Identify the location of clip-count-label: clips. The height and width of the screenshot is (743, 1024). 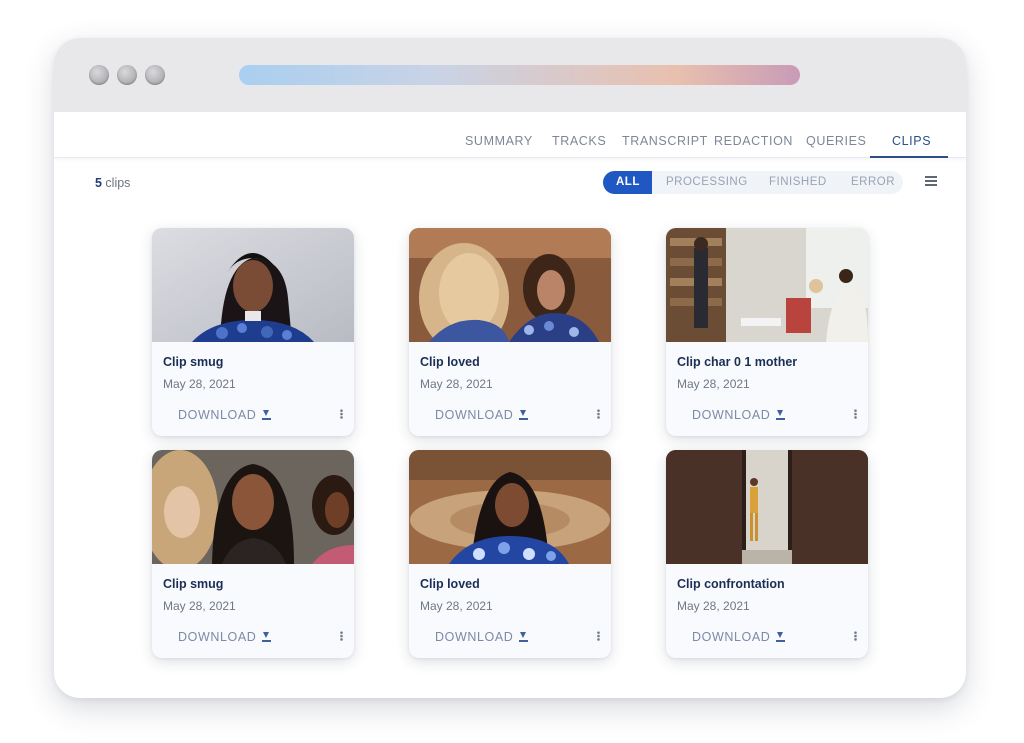
(116, 183).